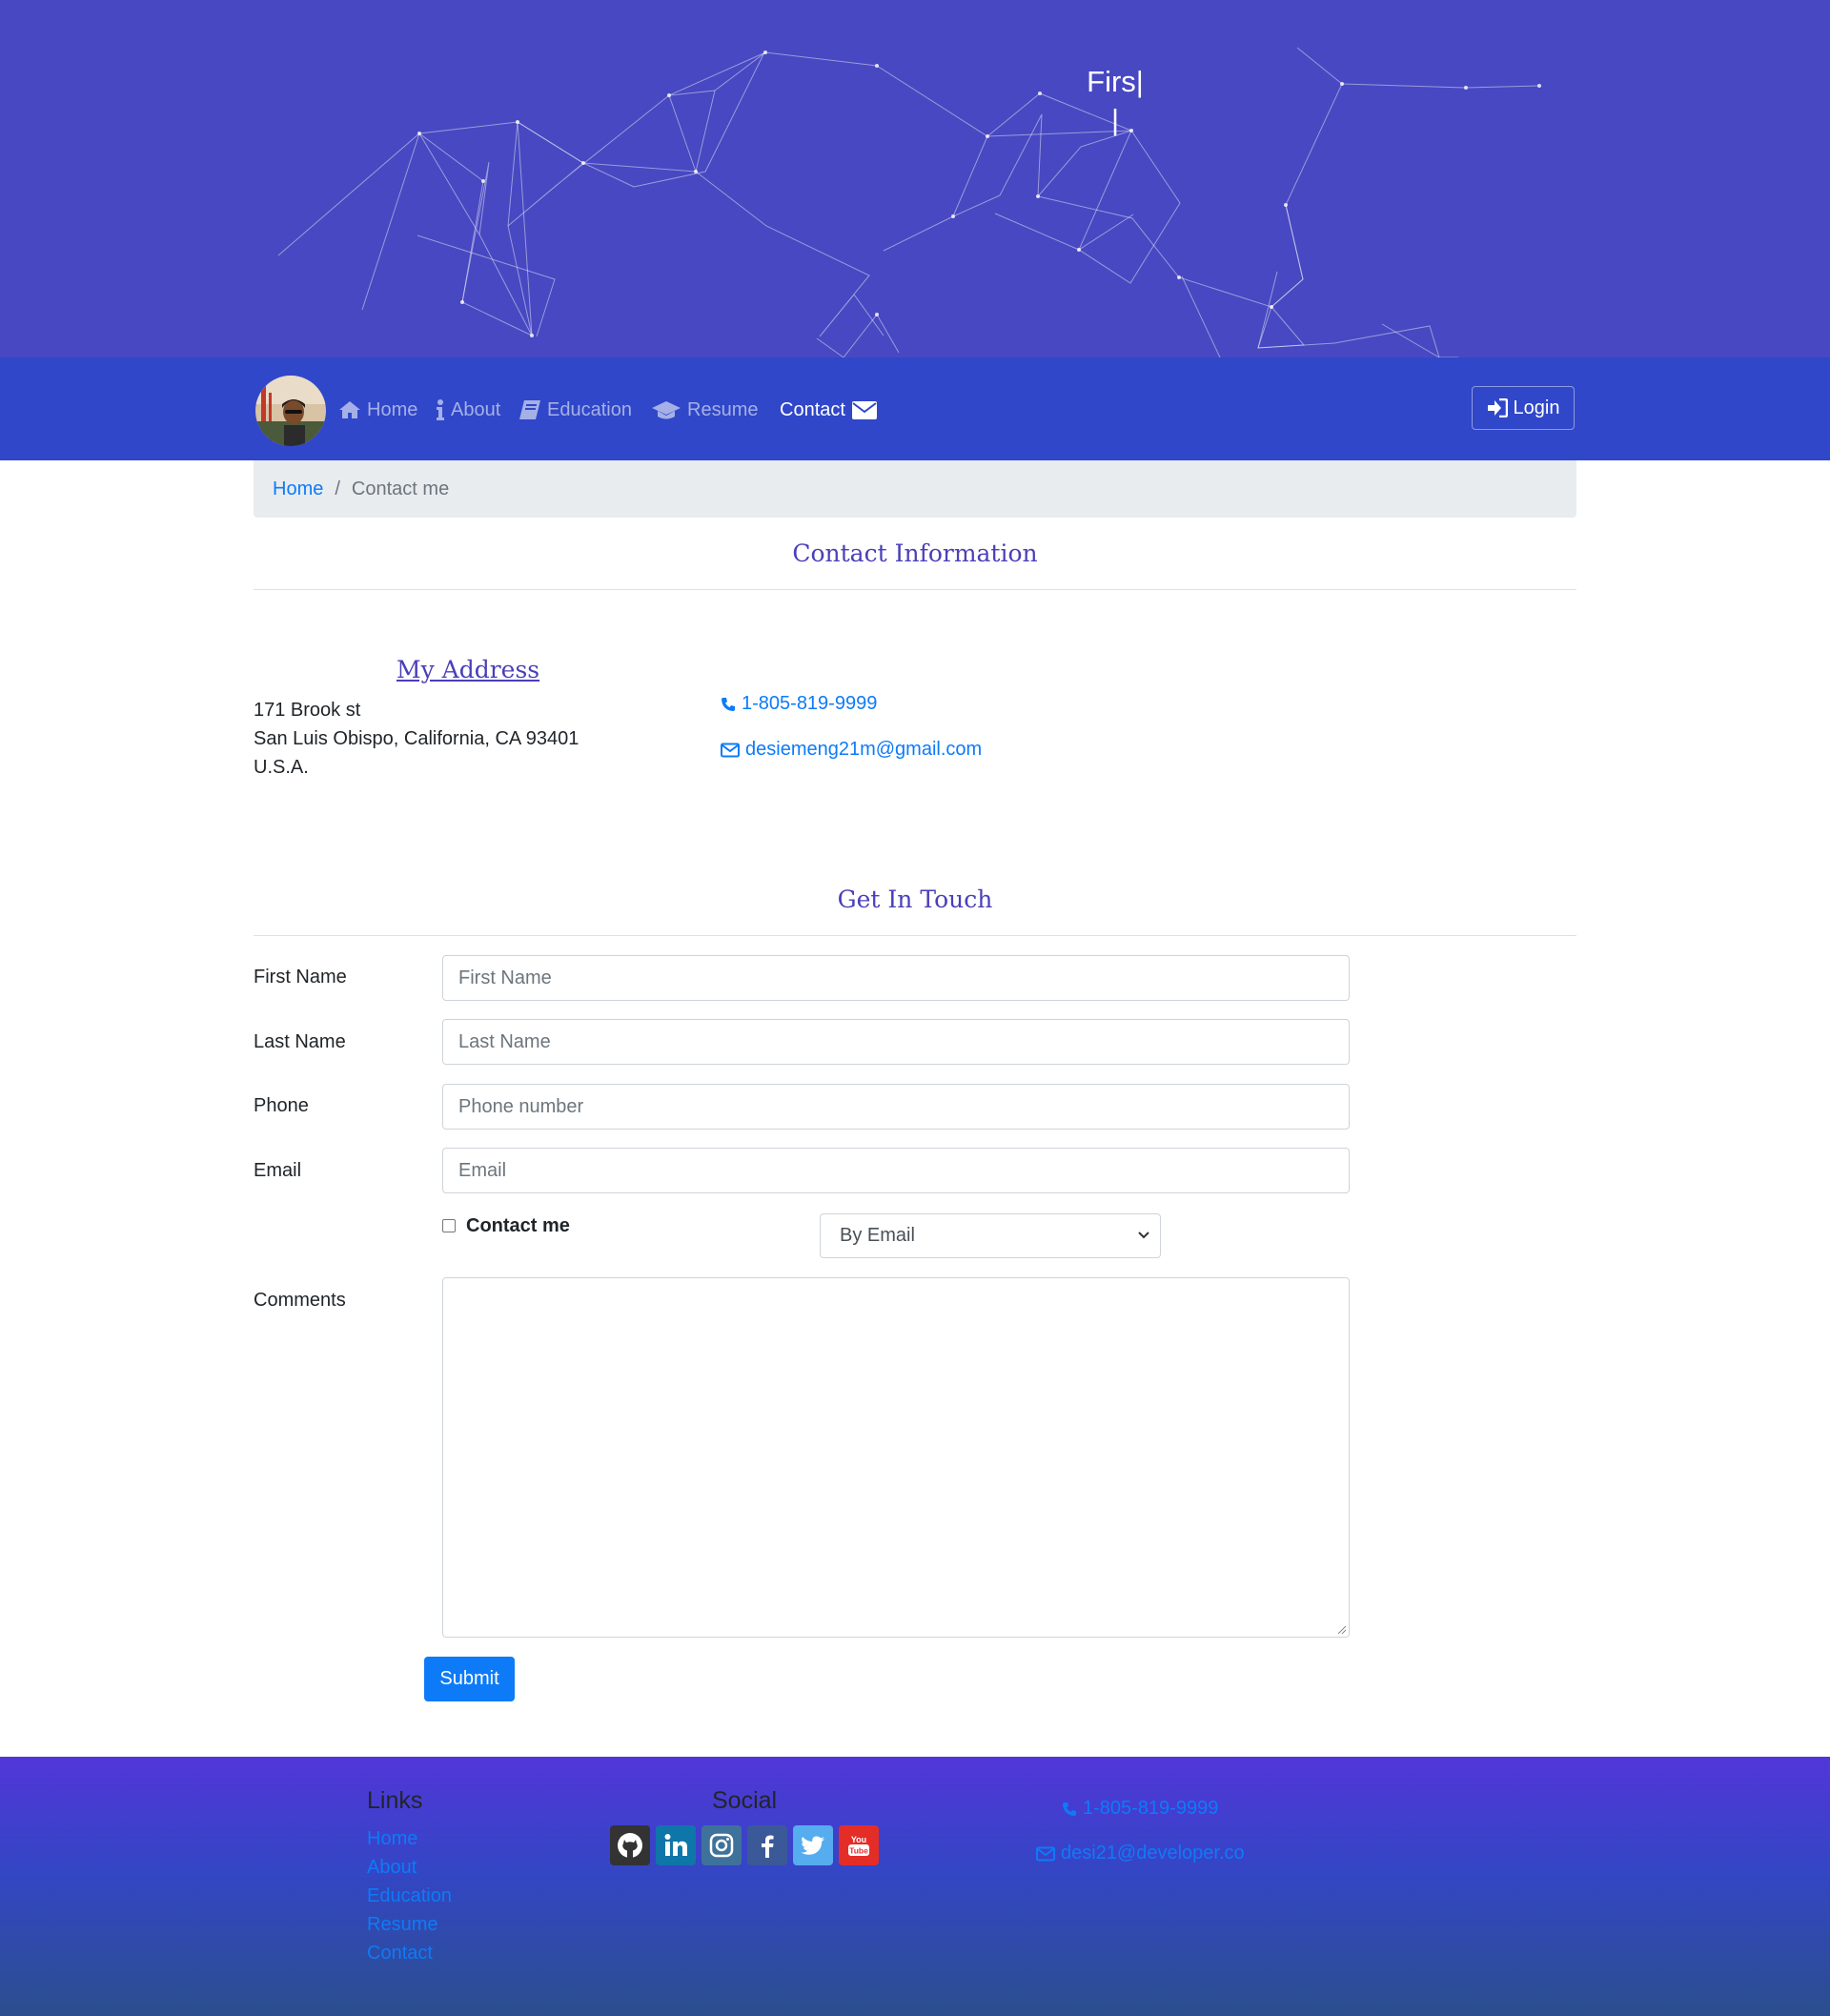 This screenshot has height=2016, width=1830. What do you see at coordinates (666, 410) in the screenshot?
I see `graduation-cap-icon` at bounding box center [666, 410].